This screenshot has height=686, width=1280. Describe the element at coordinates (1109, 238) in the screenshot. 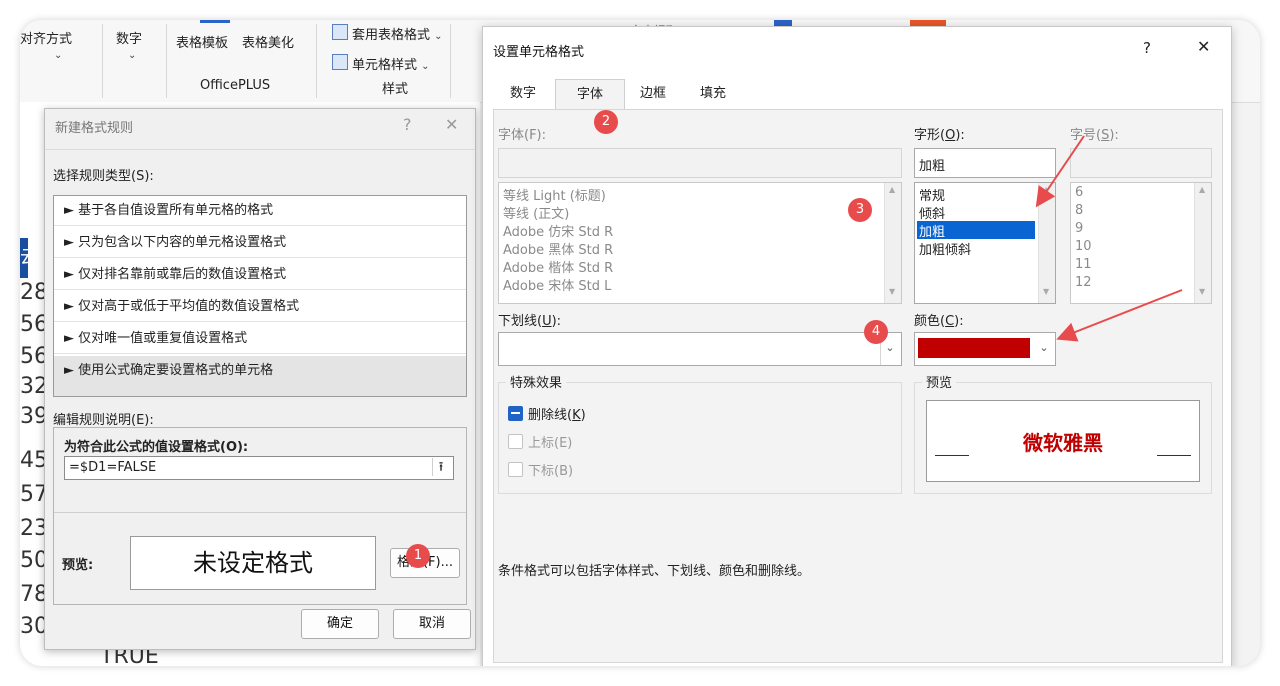

I see `annotation-arrows` at that location.